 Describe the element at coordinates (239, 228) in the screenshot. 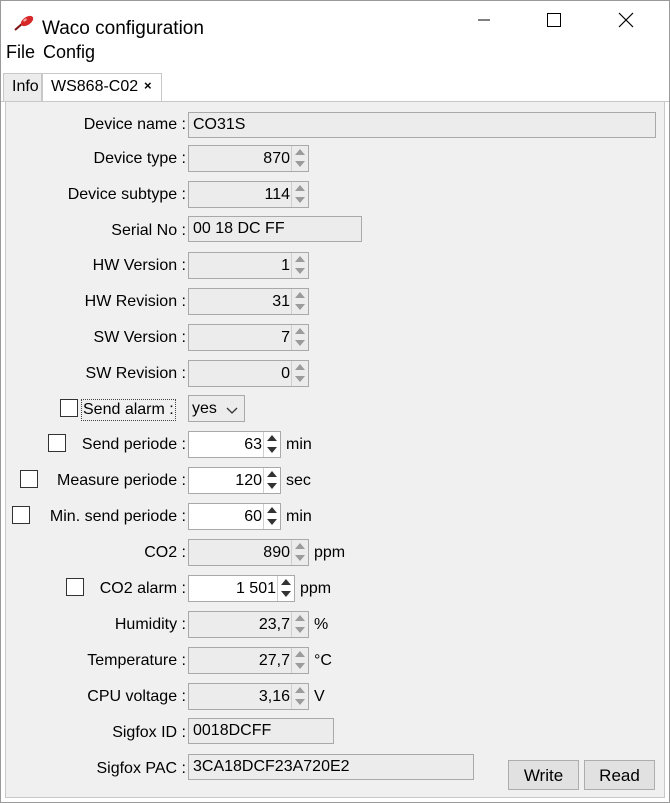

I see `serial-no-value: 00 18 DC FF` at that location.